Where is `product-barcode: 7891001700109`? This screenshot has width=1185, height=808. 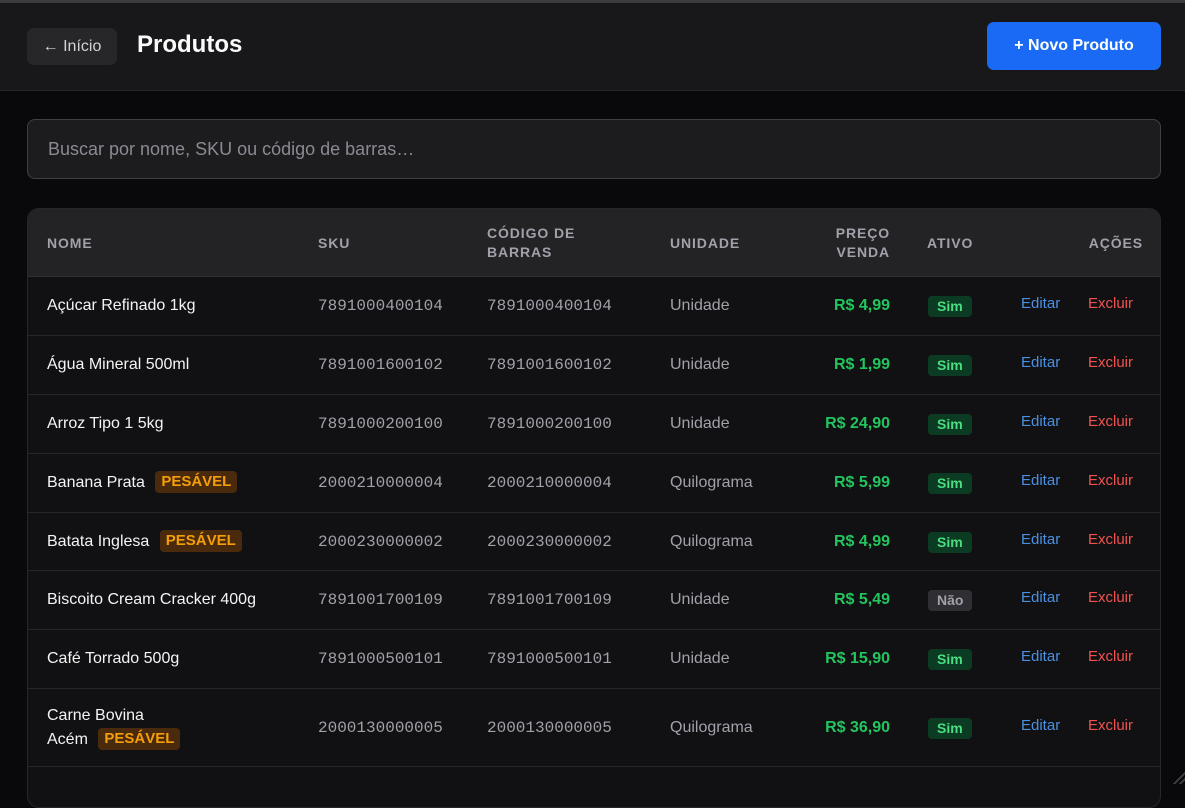
product-barcode: 7891001700109 is located at coordinates (549, 600).